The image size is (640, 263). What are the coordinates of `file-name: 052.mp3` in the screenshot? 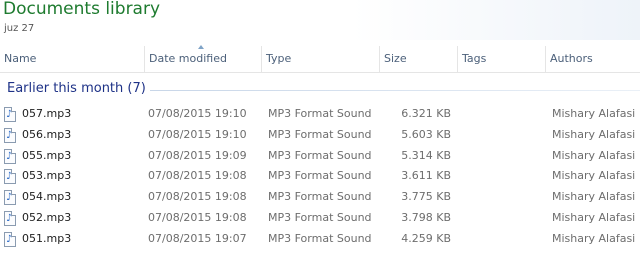 It's located at (47, 217).